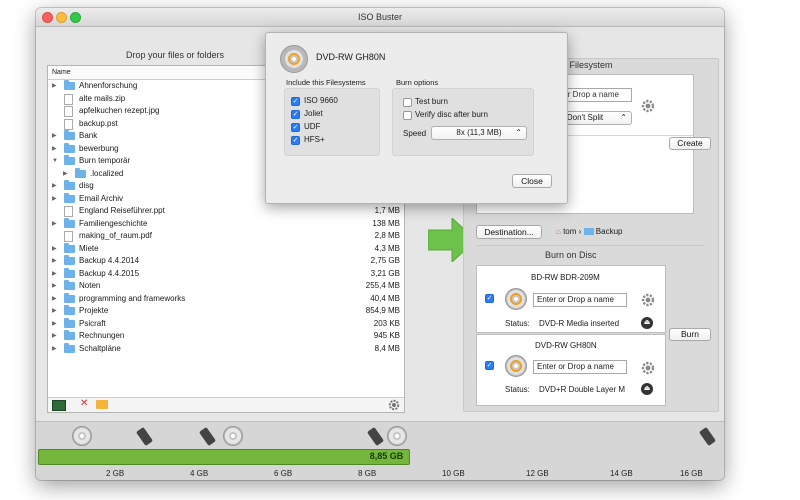  What do you see at coordinates (122, 210) in the screenshot?
I see `file-name: England Reiseführer.ppt` at bounding box center [122, 210].